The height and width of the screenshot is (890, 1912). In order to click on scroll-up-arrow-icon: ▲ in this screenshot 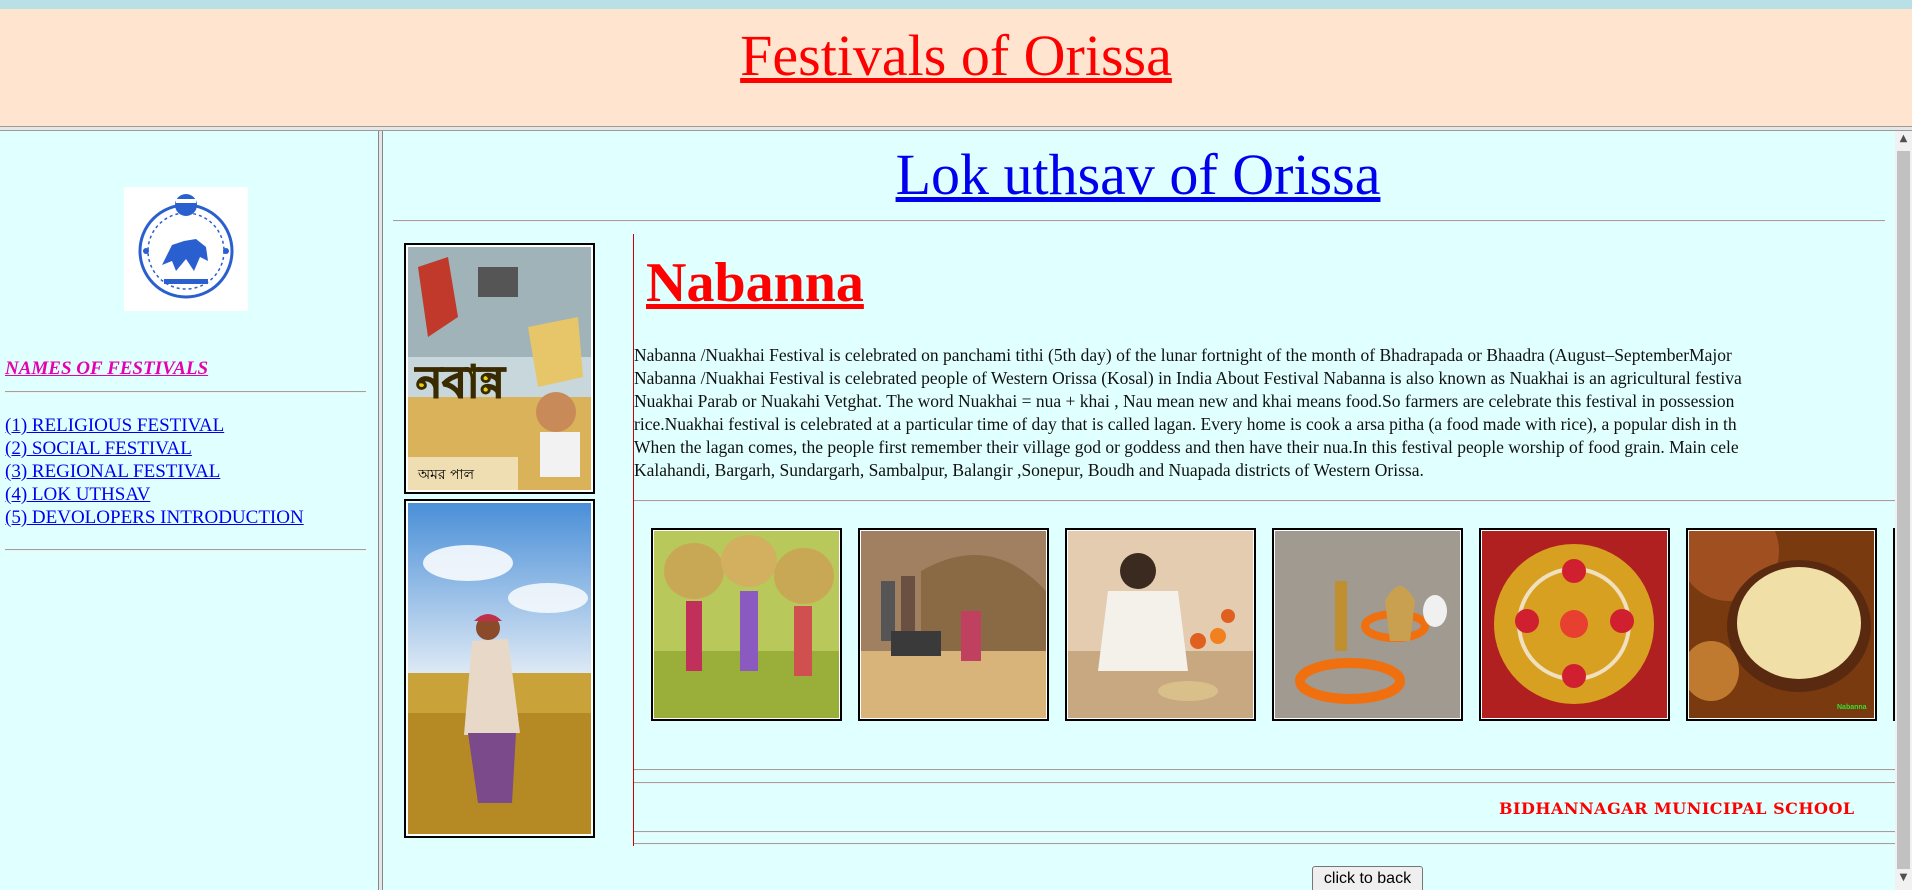, I will do `click(1903, 141)`.